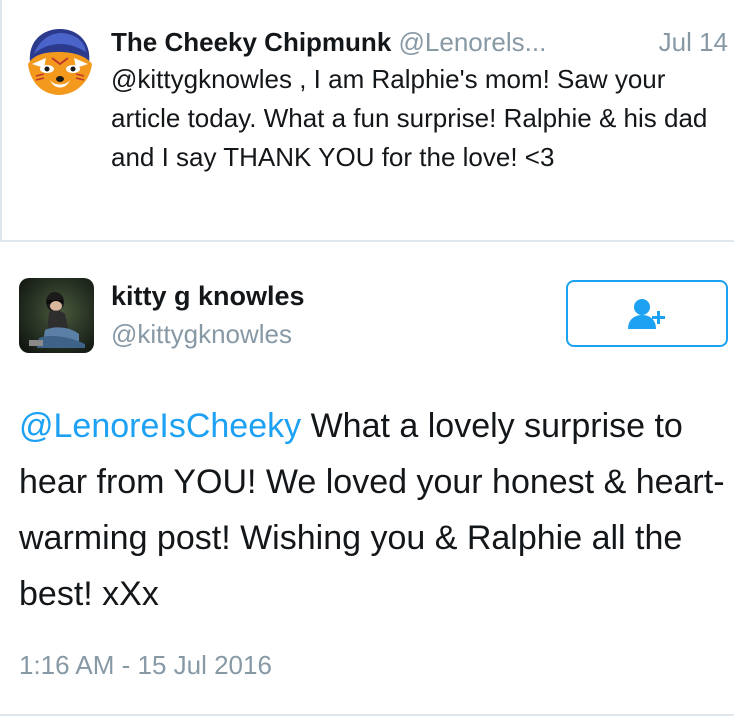 The width and height of the screenshot is (734, 716). I want to click on reply-tweet-header: The Cheeky Chipmunk @Lenorels... Jul 14, so click(421, 42).